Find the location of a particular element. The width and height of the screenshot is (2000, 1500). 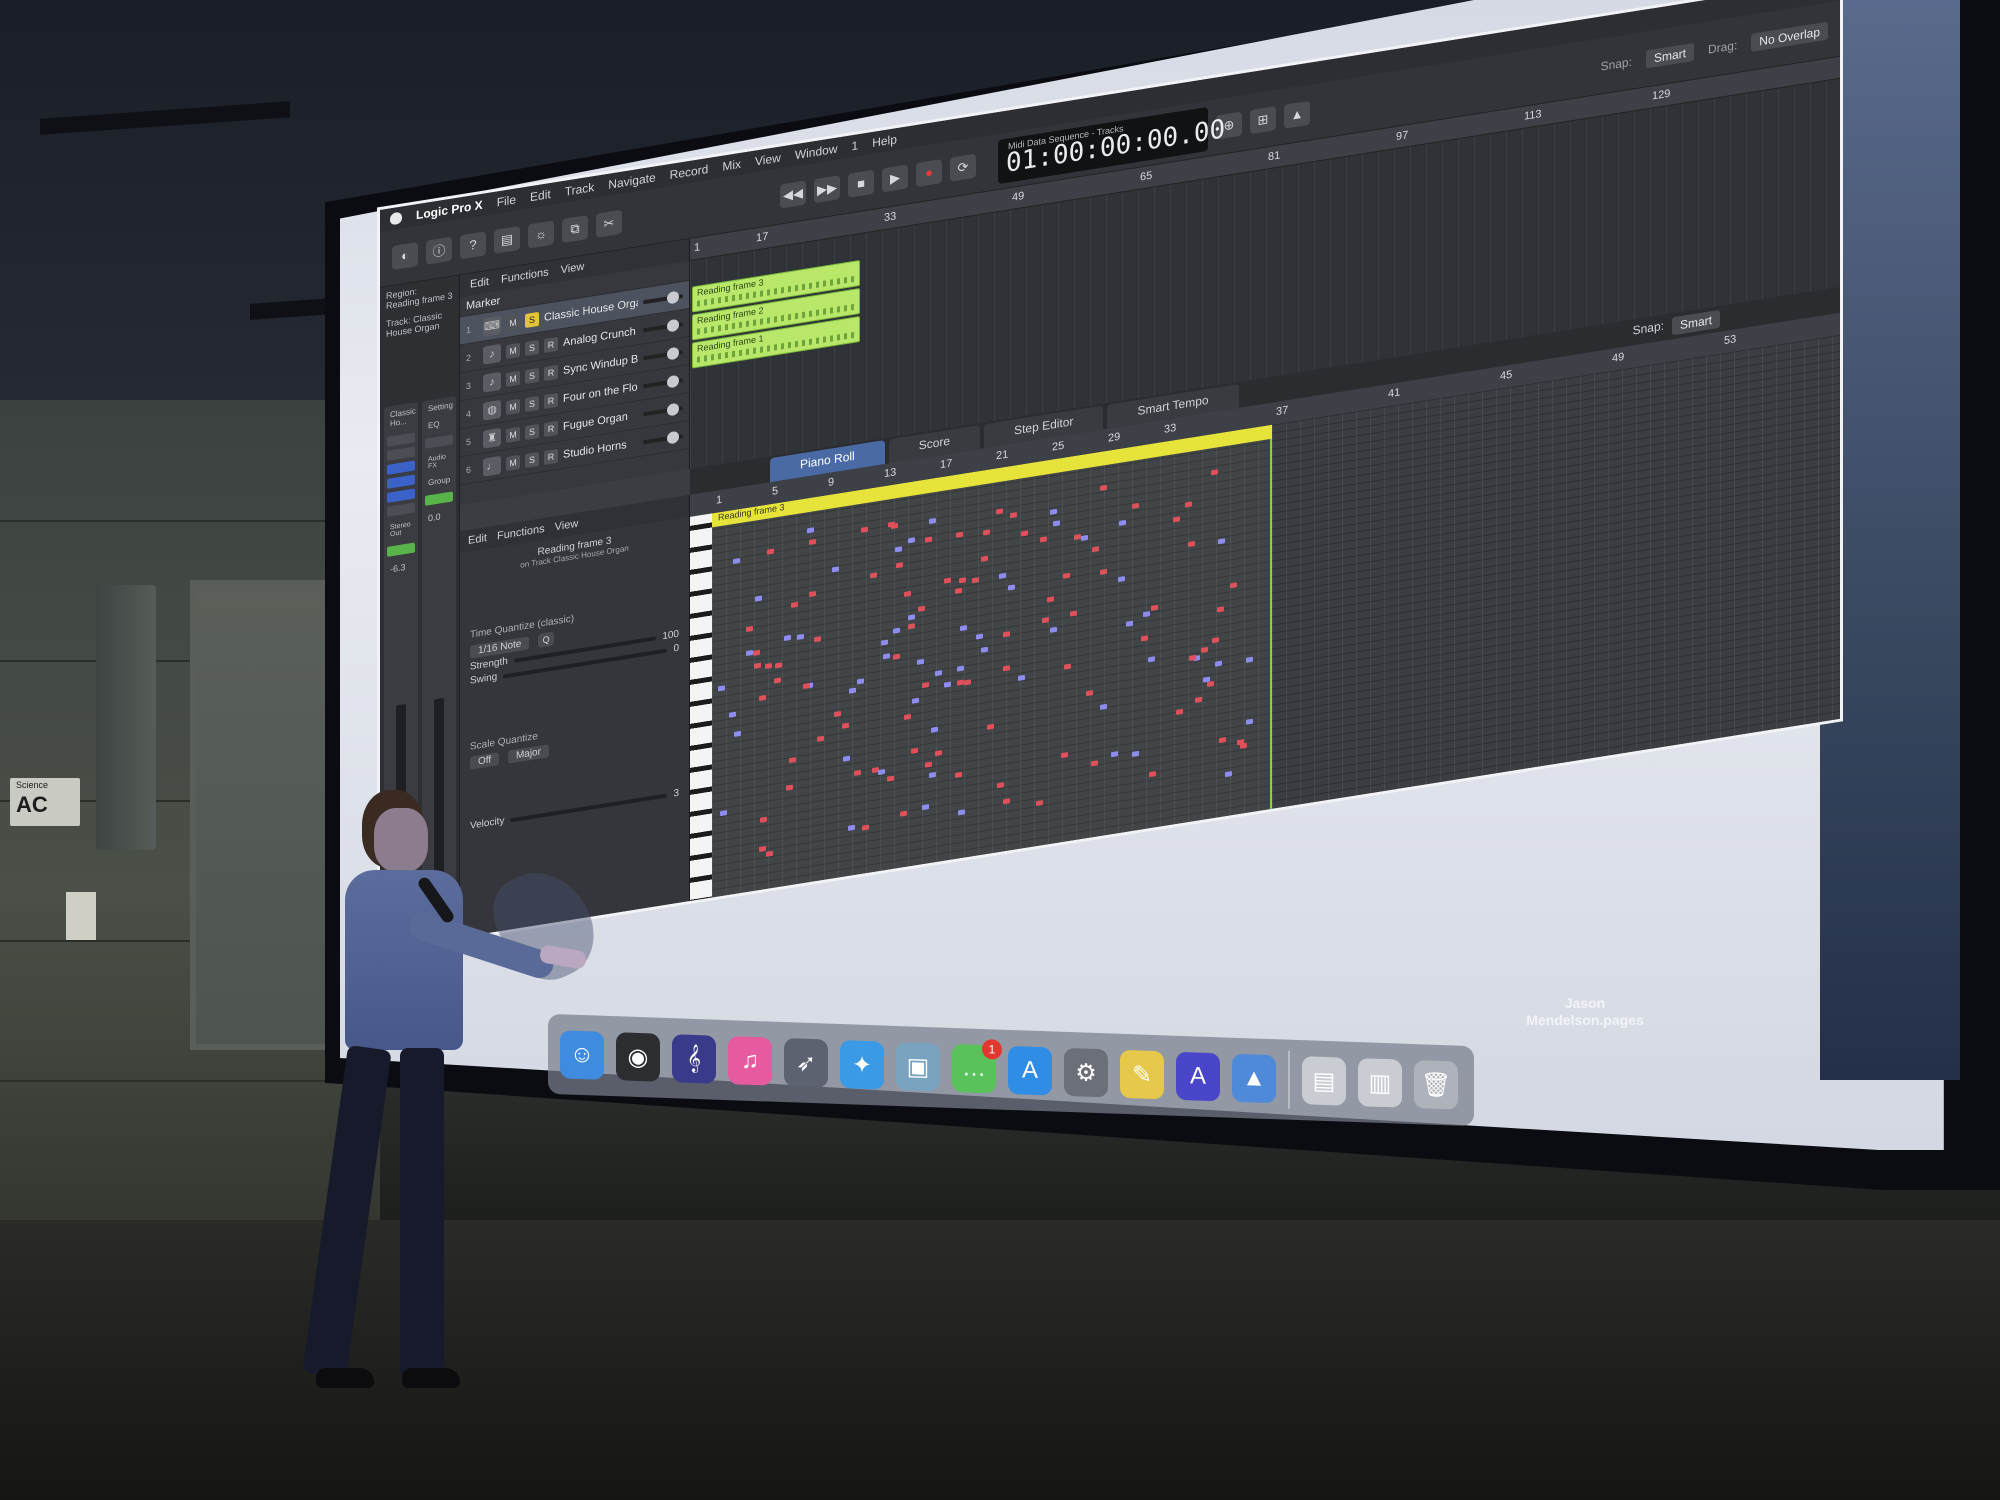

velocity-slider is located at coordinates (589, 807).